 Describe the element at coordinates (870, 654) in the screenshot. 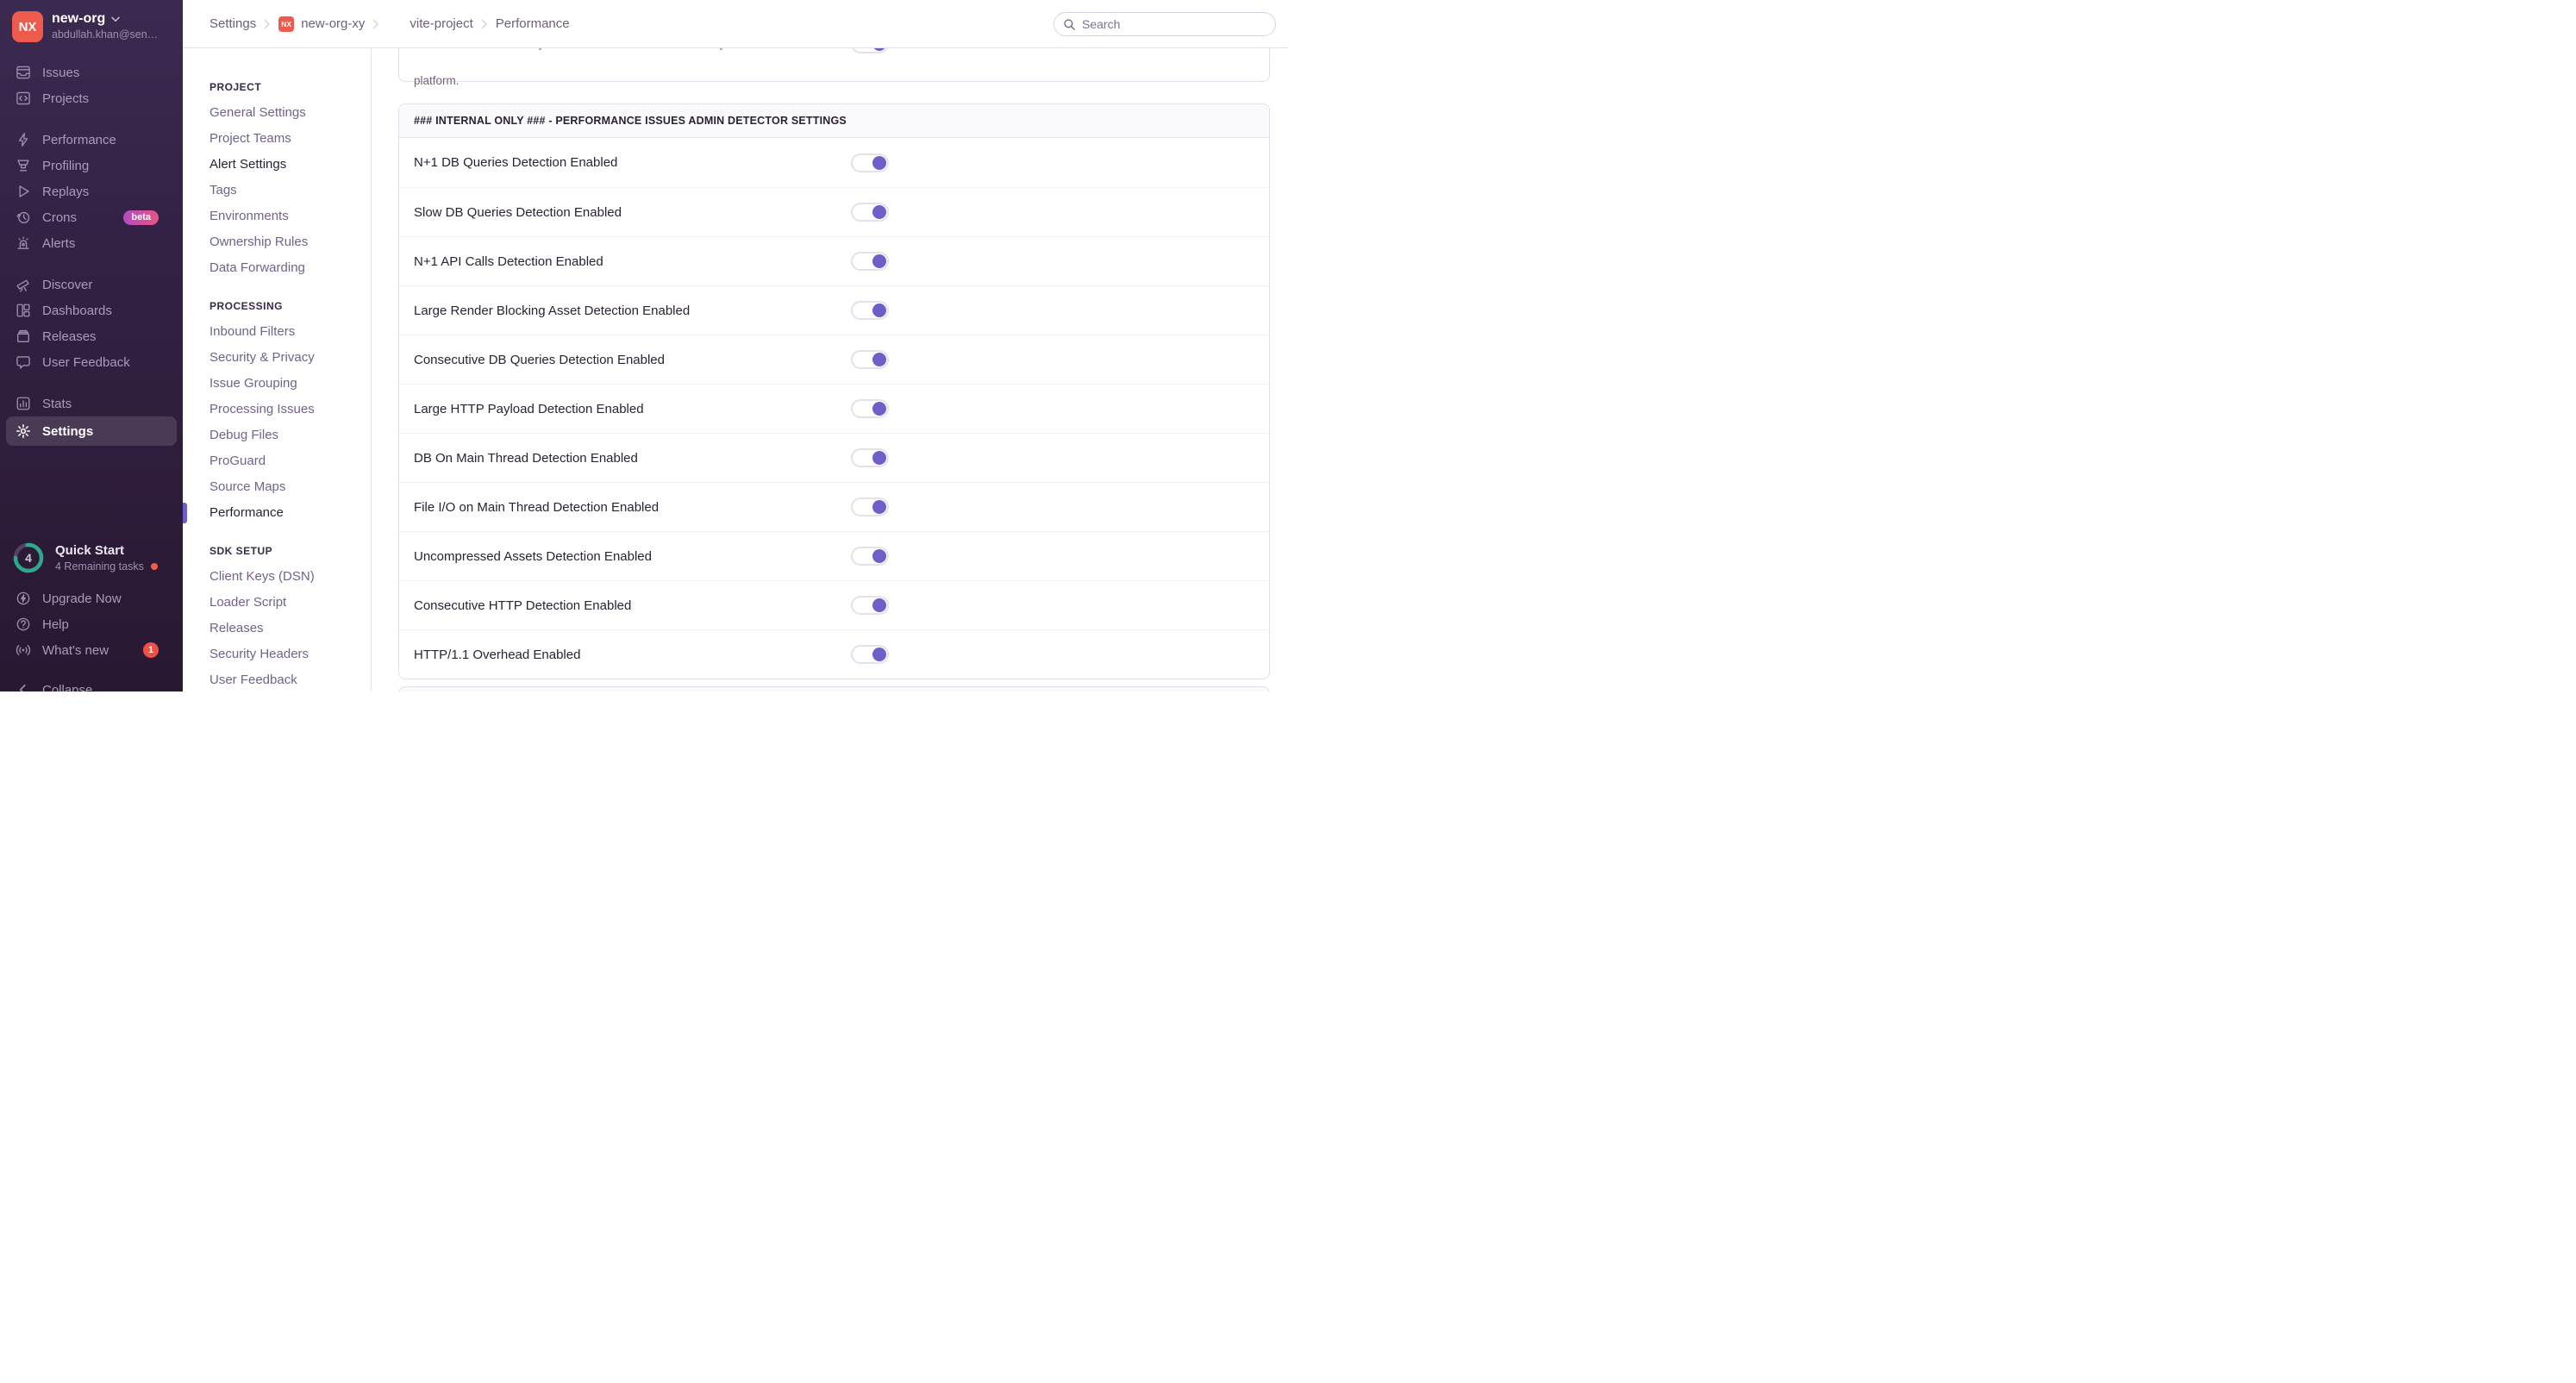

I see `toggle-switch-http-1-1-overhead-enabled` at that location.